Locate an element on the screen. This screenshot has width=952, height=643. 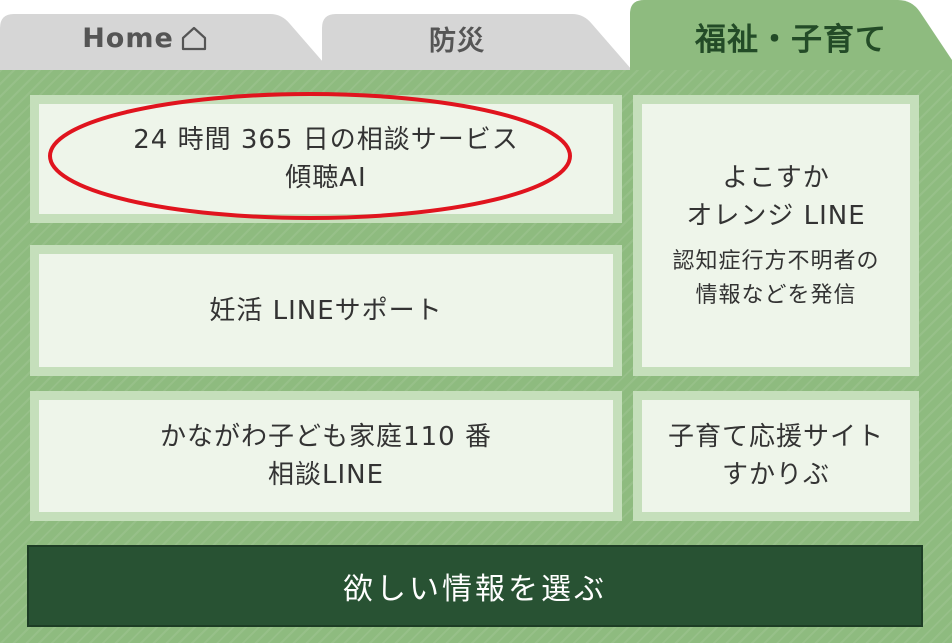
home-icon is located at coordinates (193, 38).